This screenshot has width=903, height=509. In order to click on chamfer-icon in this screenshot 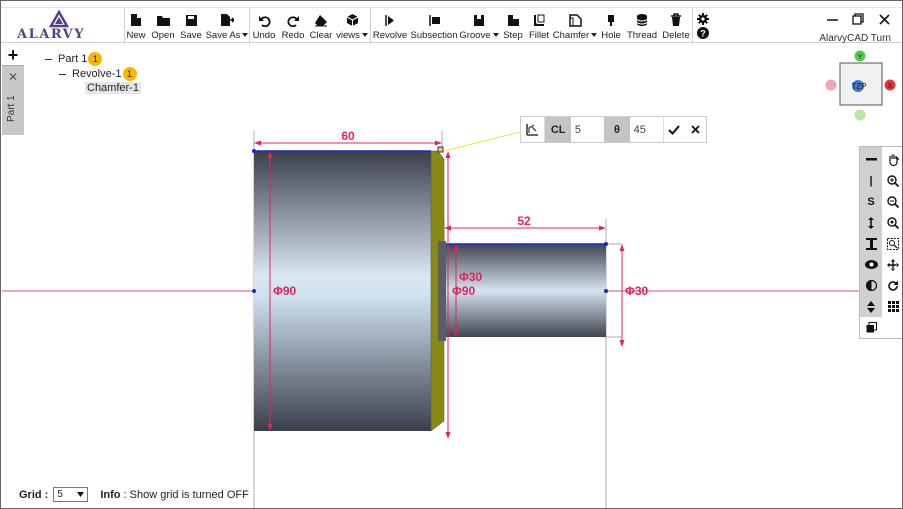, I will do `click(575, 20)`.